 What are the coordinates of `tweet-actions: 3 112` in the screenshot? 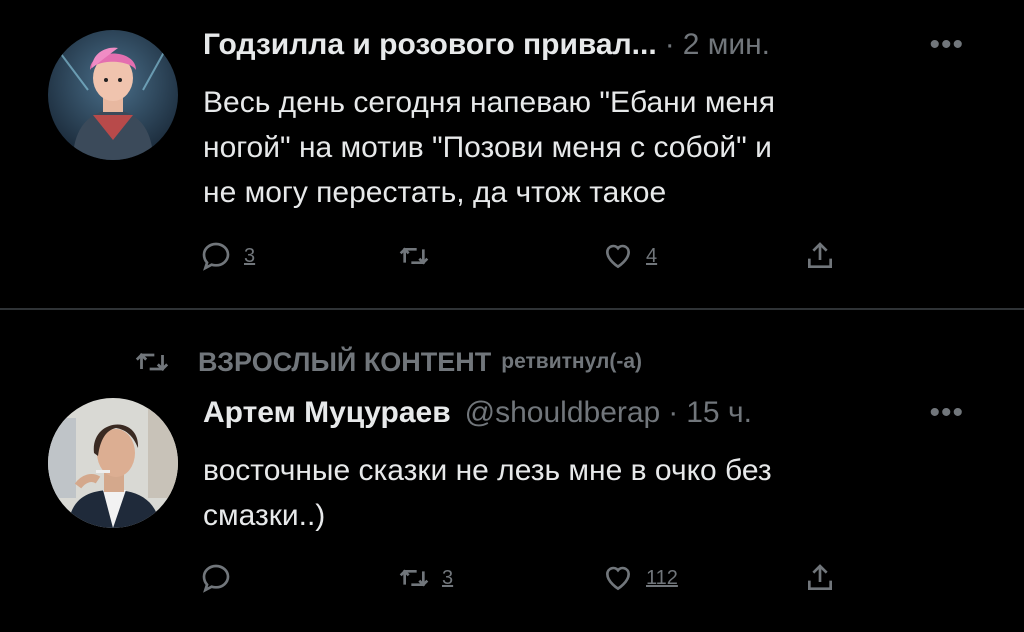 It's located at (530, 582).